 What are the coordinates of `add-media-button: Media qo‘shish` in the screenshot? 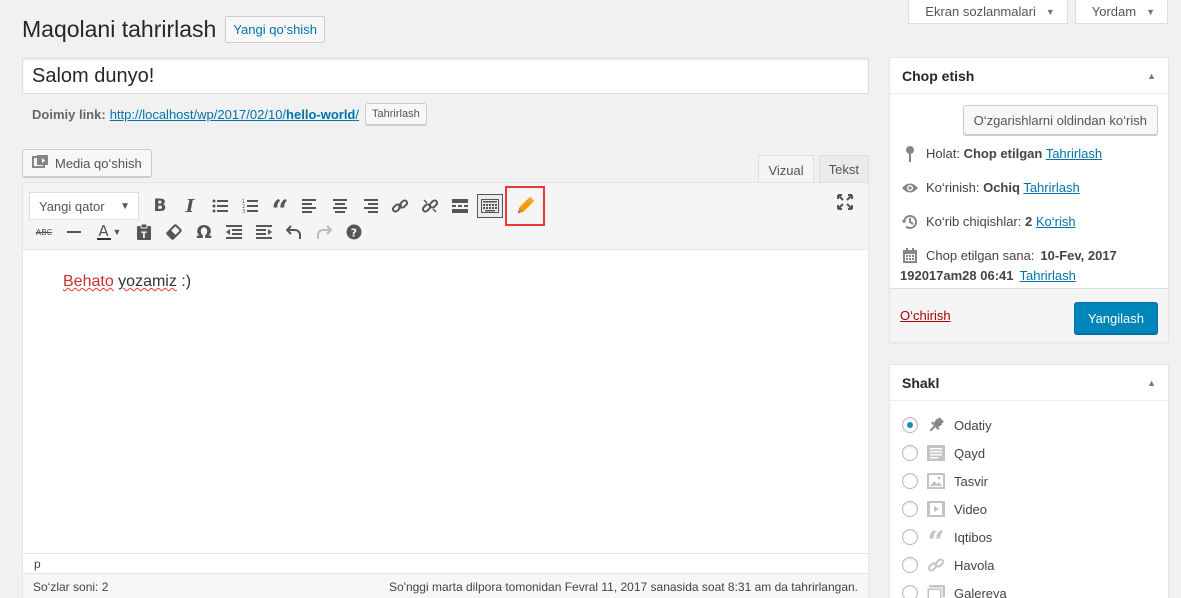 It's located at (87, 163).